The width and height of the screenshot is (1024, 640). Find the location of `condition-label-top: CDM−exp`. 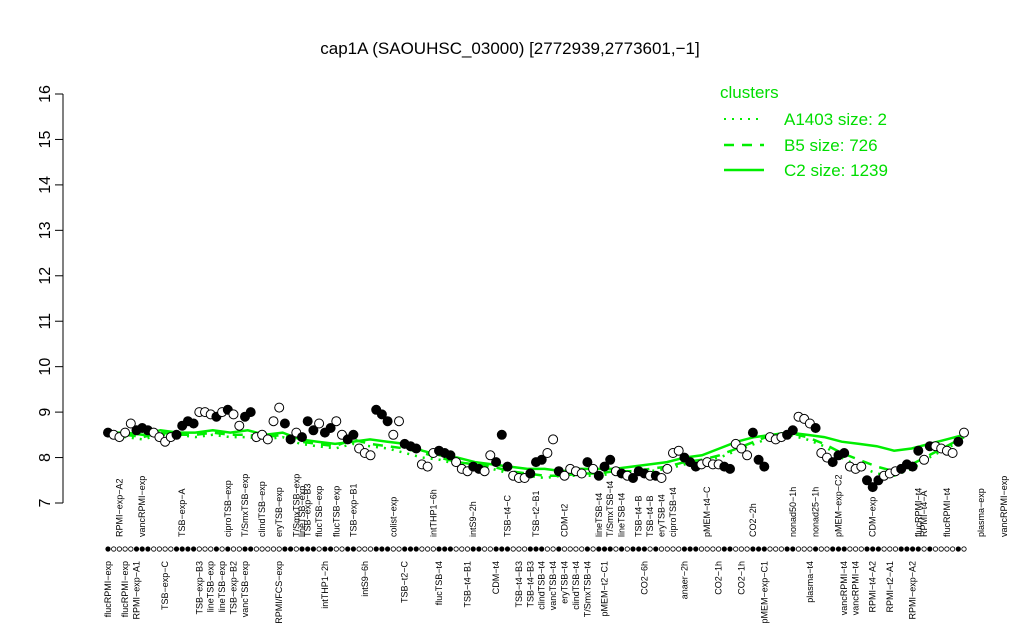

condition-label-top: CDM−exp is located at coordinates (873, 517).